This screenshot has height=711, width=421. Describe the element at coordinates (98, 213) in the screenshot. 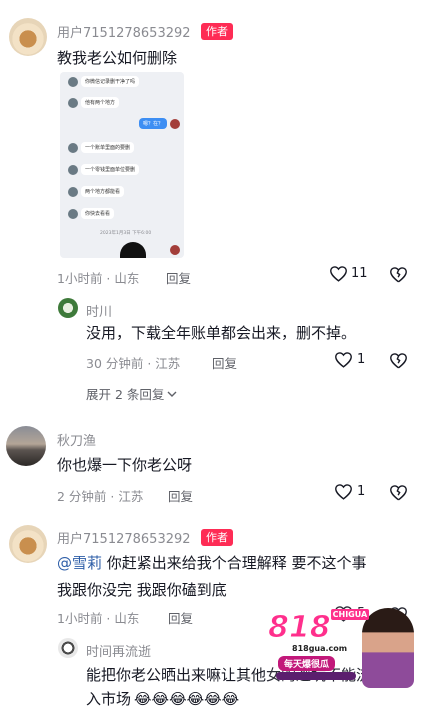

I see `chat-bubble: 你快去看看` at that location.